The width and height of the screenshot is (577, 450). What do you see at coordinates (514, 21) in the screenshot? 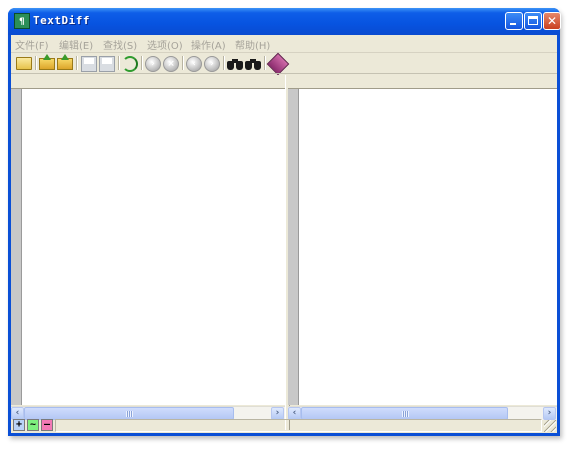
I see `minimize-button` at bounding box center [514, 21].